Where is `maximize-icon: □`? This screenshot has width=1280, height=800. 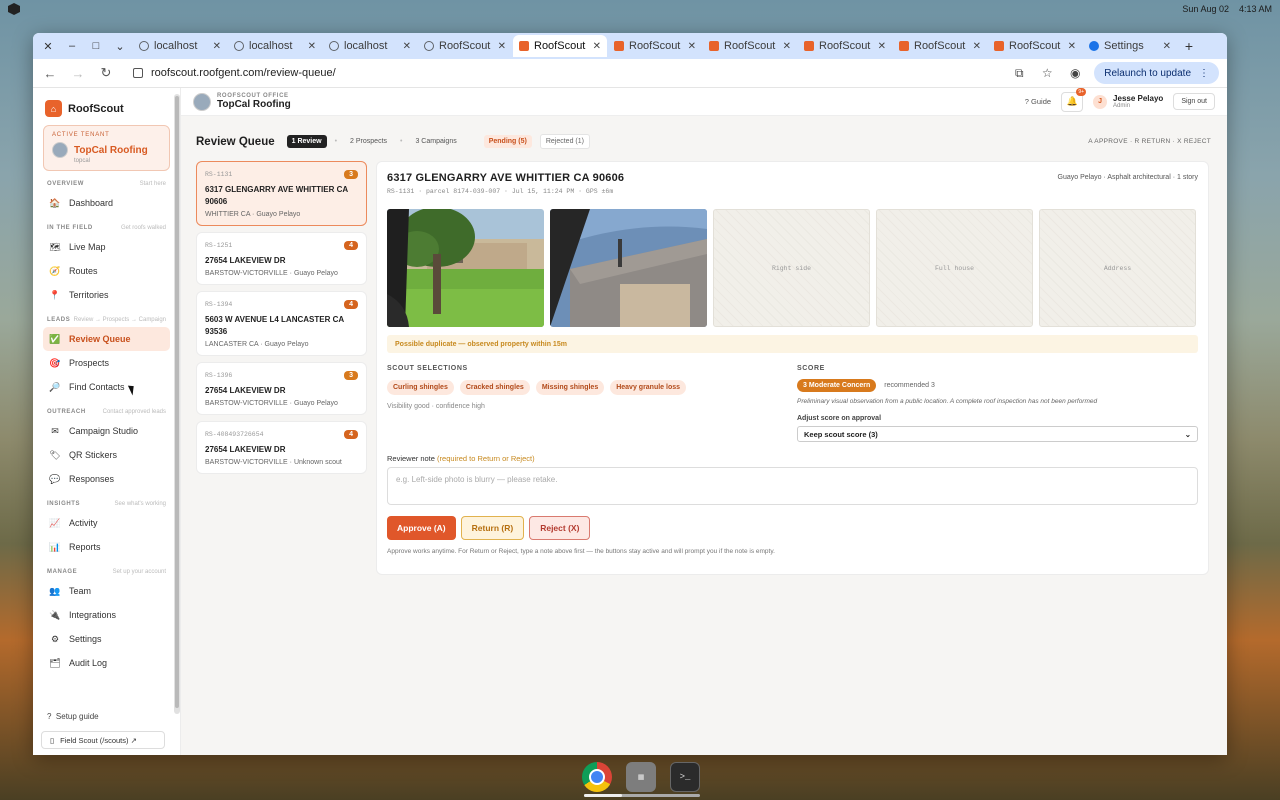
maximize-icon: □ is located at coordinates (96, 46).